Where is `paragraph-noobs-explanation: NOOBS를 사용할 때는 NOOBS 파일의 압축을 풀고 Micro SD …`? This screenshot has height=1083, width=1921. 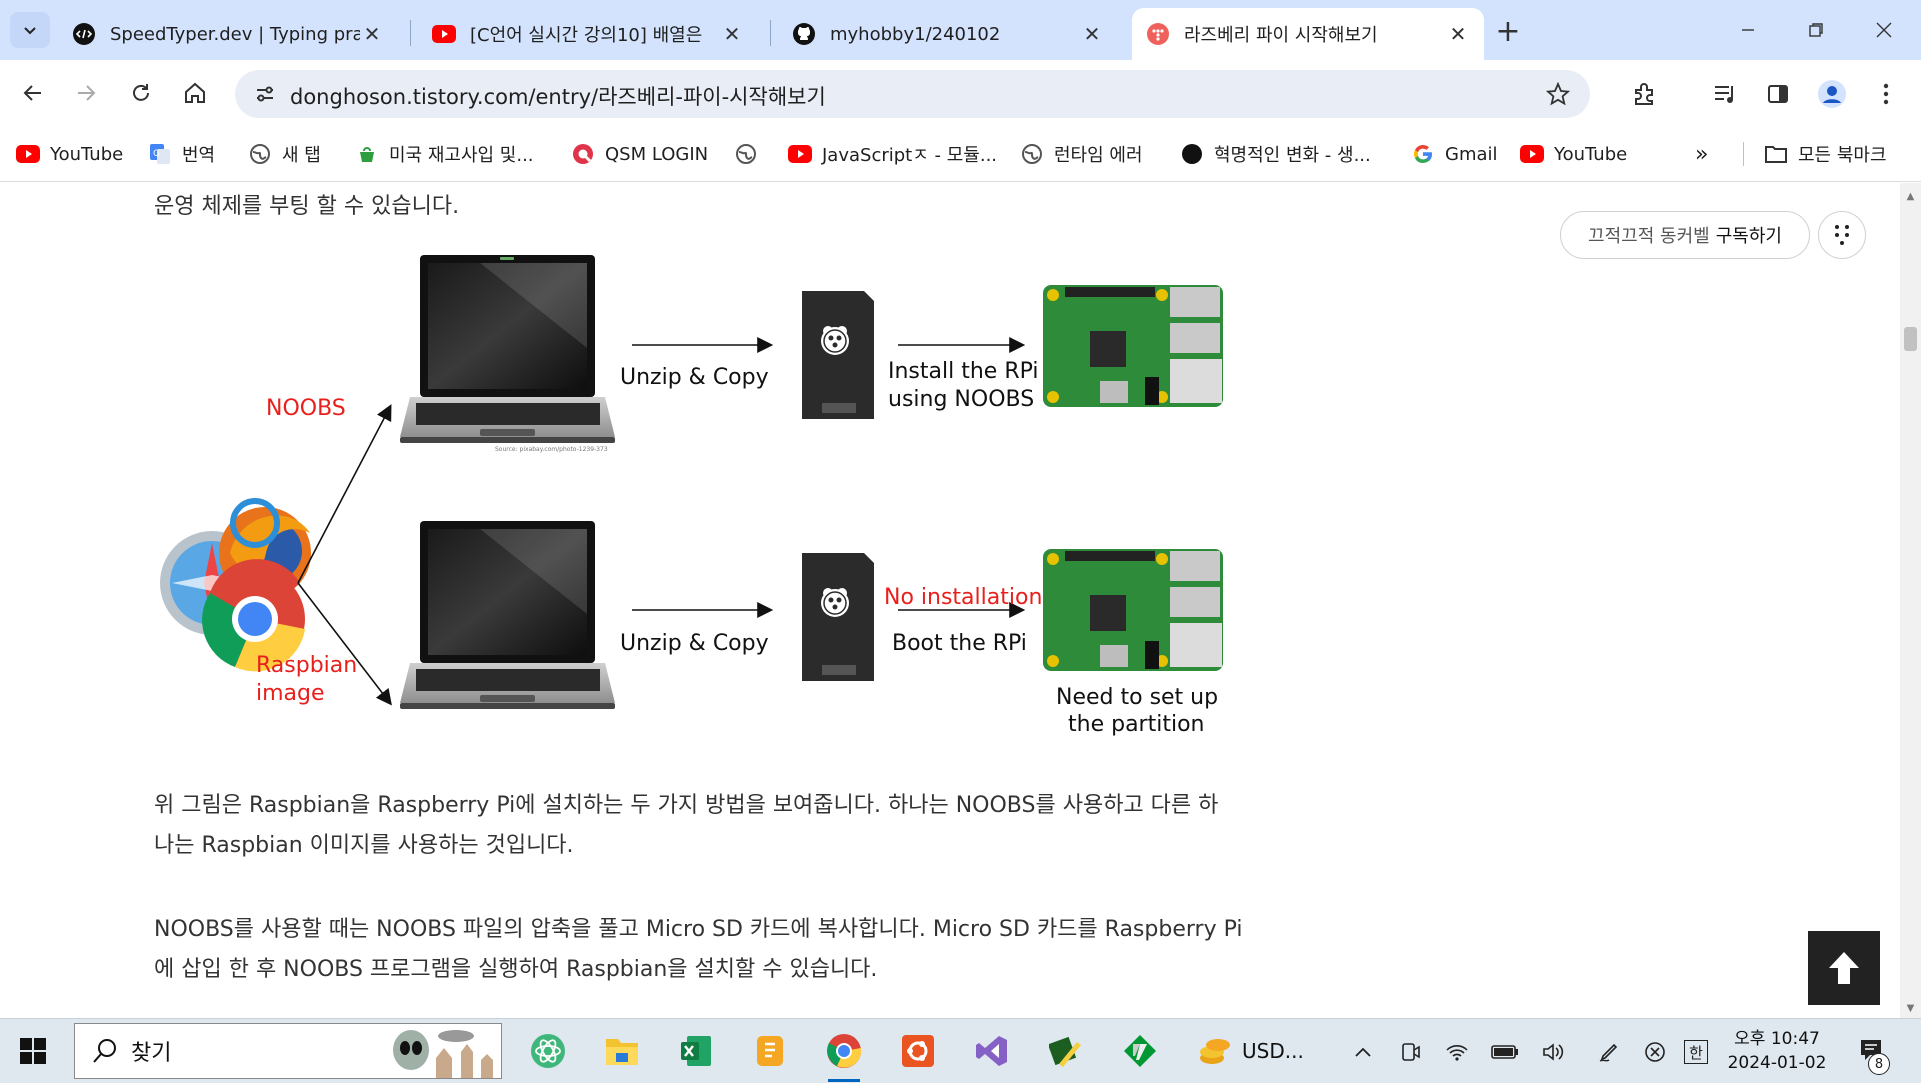 paragraph-noobs-explanation: NOOBS를 사용할 때는 NOOBS 파일의 압축을 풀고 Micro SD … is located at coordinates (704, 950).